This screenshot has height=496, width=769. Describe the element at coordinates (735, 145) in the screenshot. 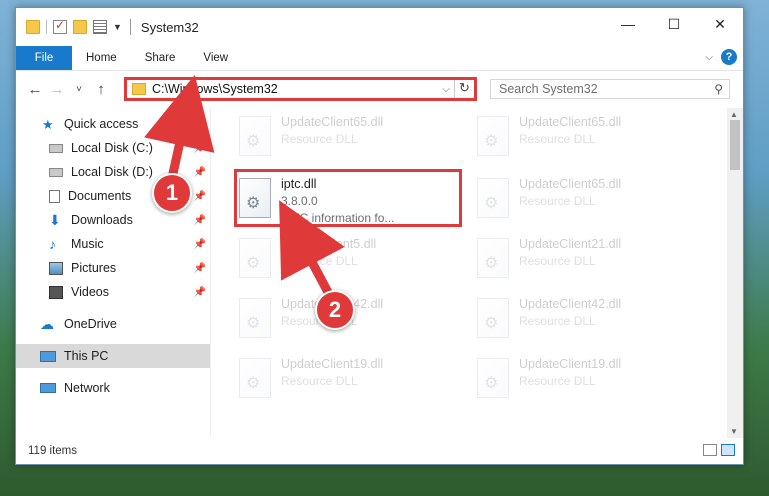

I see `scrollbar-thumb` at that location.